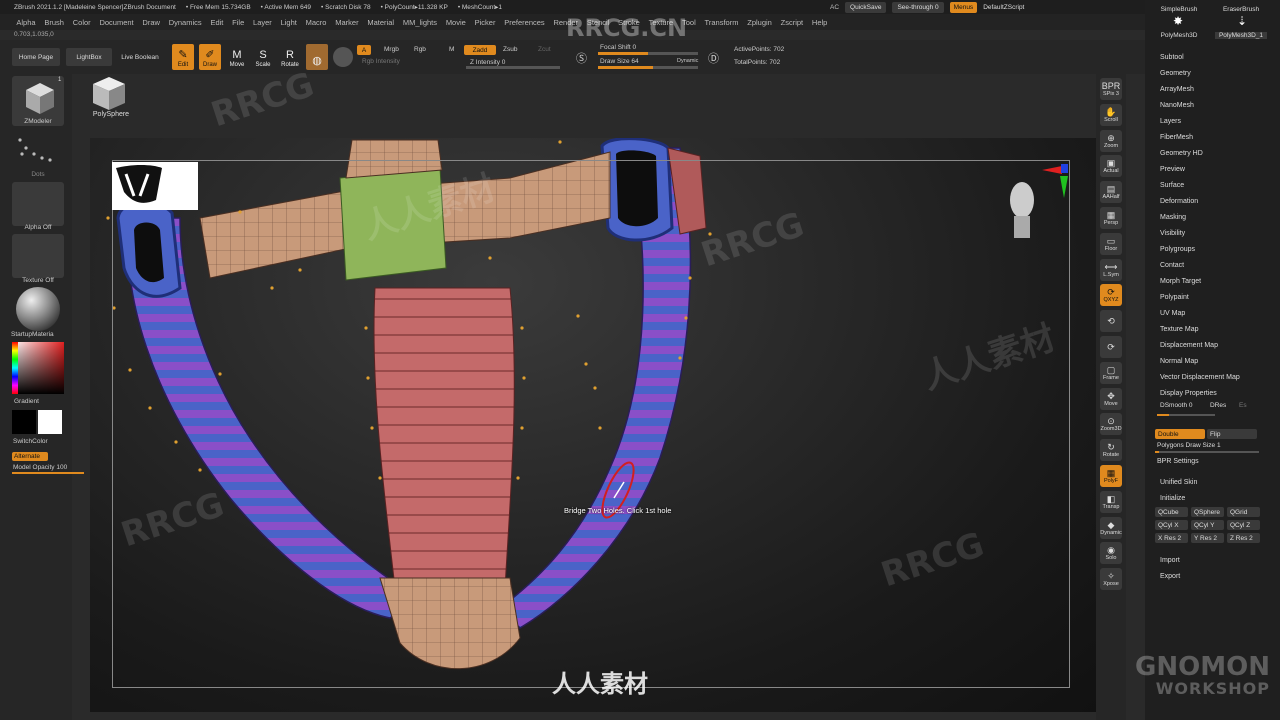 The image size is (1280, 720). What do you see at coordinates (1177, 105) in the screenshot?
I see `palette-nanomesh: NanoMesh` at bounding box center [1177, 105].